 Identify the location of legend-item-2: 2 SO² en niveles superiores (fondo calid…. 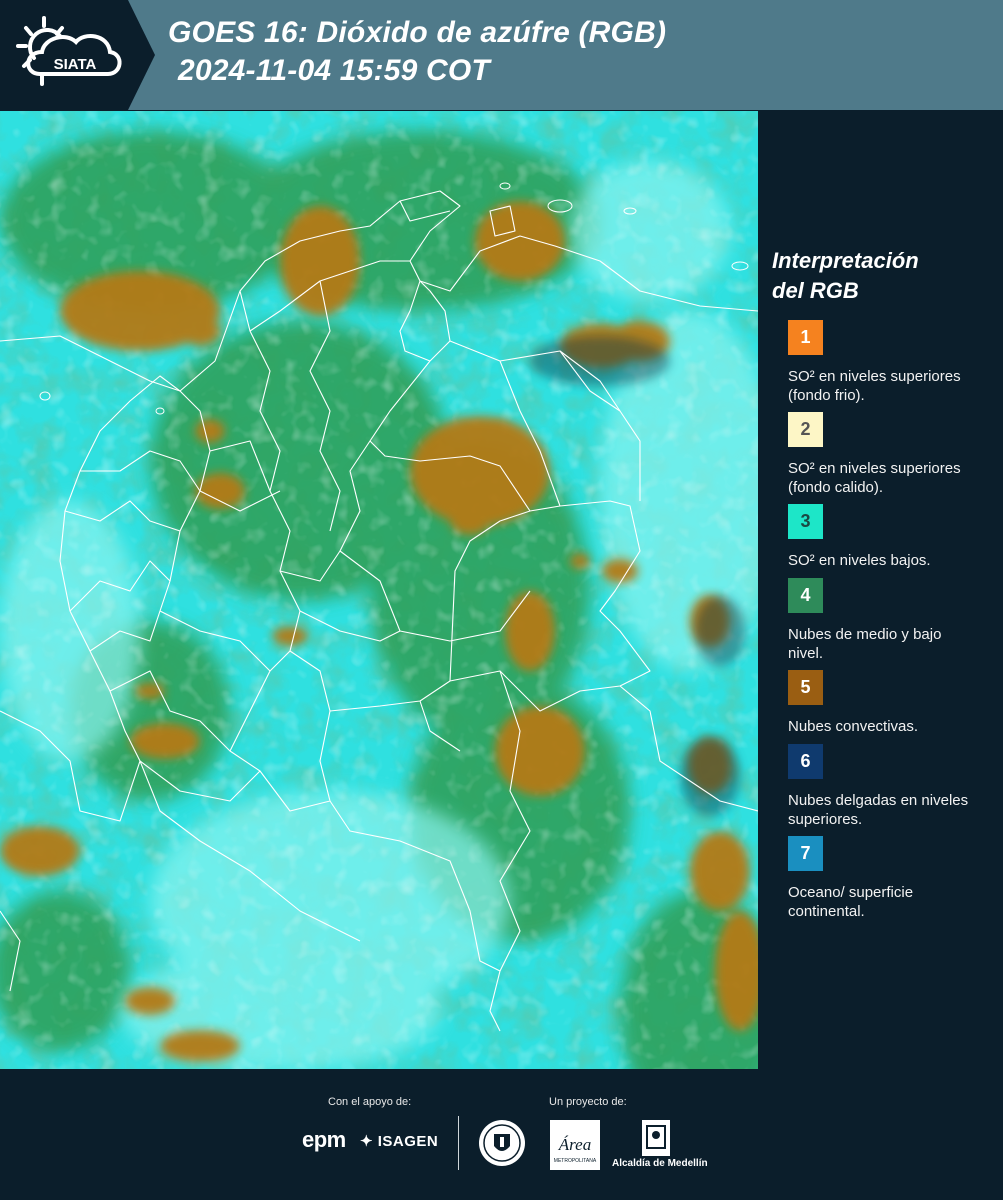
(884, 458).